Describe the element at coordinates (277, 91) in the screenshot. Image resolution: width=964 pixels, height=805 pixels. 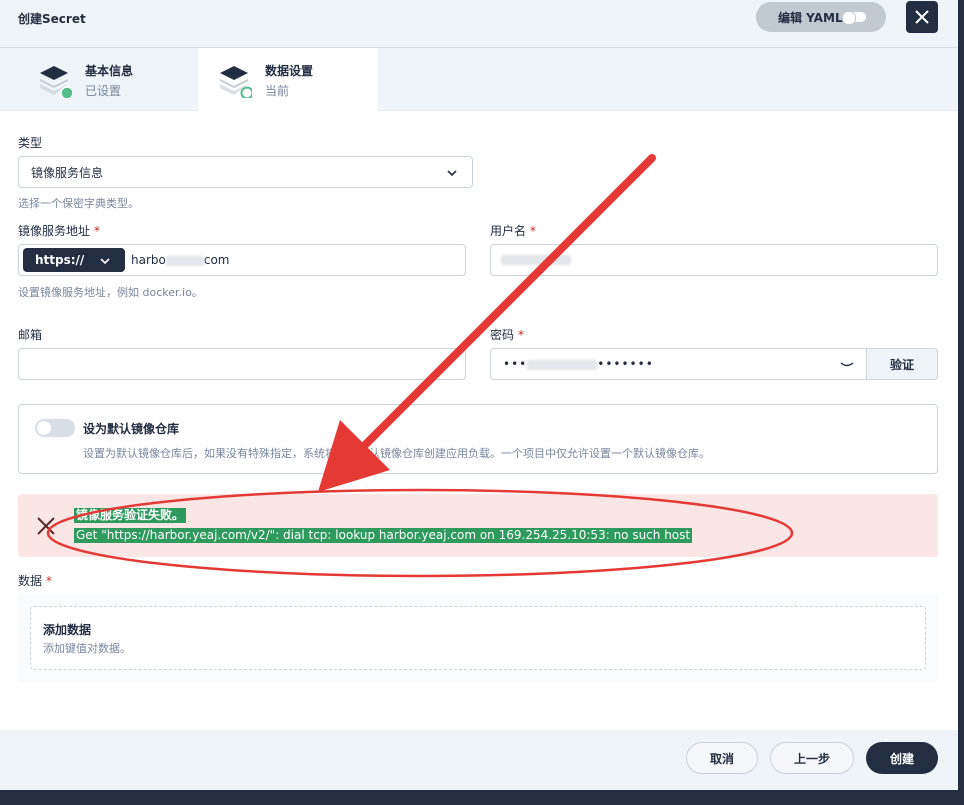
I see `step-data-settings-status: 当前` at that location.